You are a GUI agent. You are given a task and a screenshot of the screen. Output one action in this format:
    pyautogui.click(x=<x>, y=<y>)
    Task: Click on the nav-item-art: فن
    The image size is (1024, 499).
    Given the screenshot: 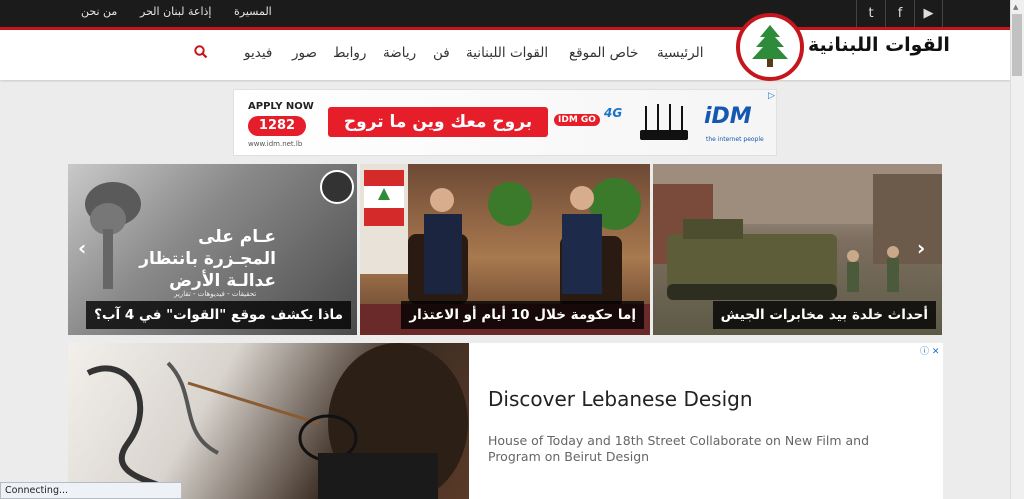 What is the action you would take?
    pyautogui.click(x=441, y=53)
    